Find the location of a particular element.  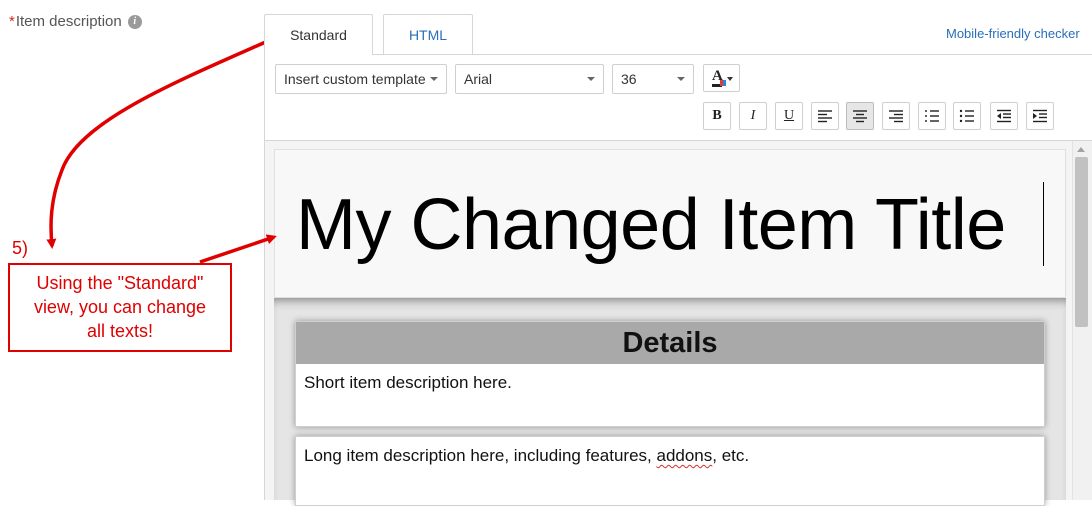

align-center-icon is located at coordinates (860, 116).